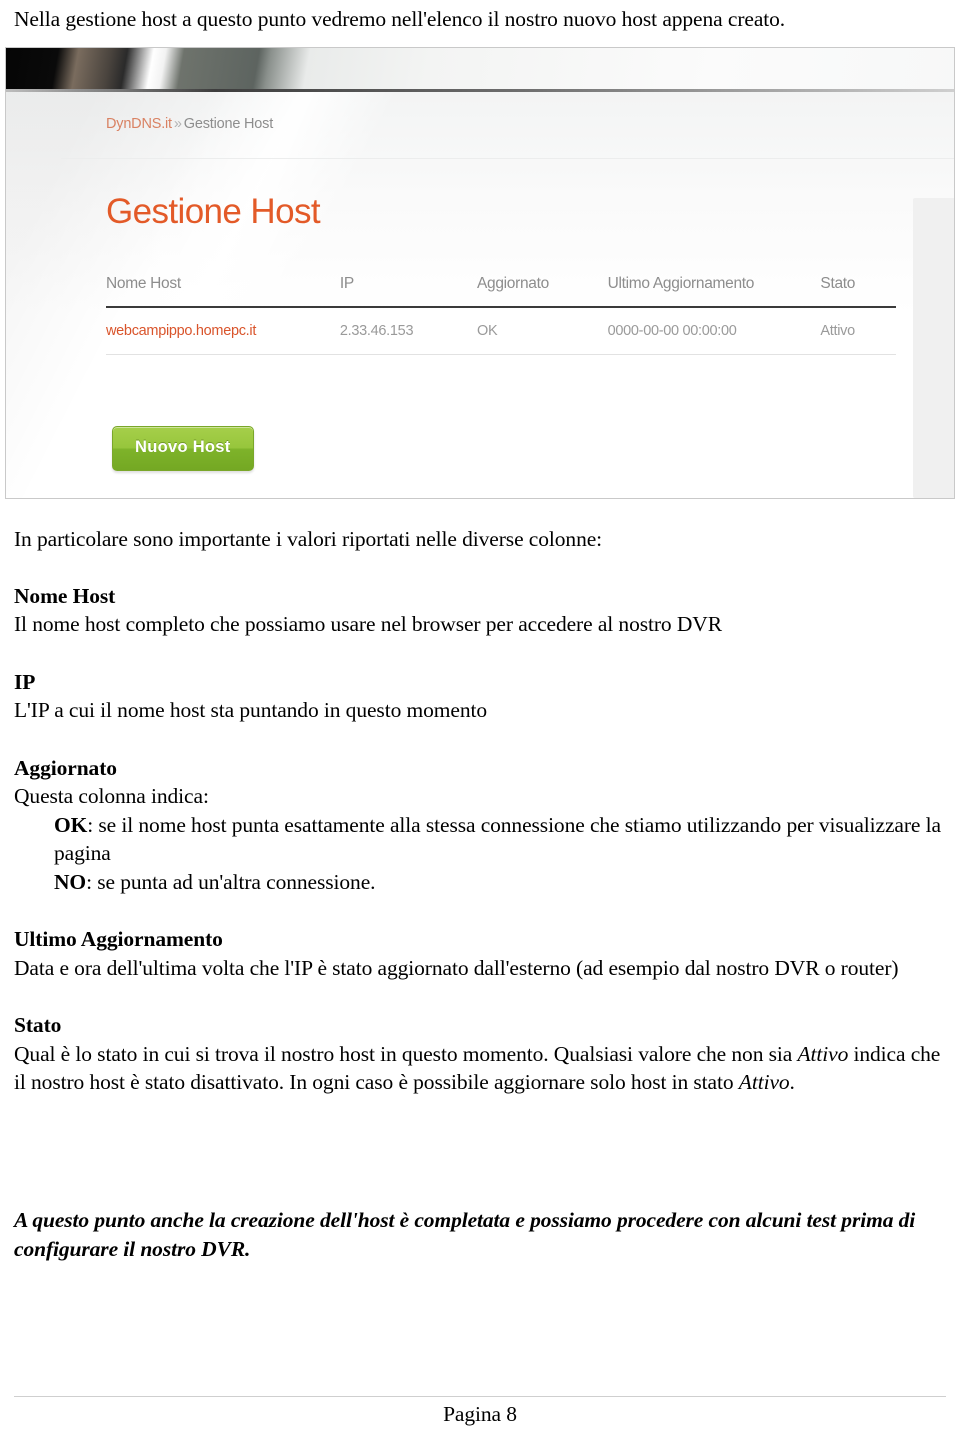 The width and height of the screenshot is (960, 1434). What do you see at coordinates (223, 291) in the screenshot?
I see `column-header-nome-host: Nome Host` at bounding box center [223, 291].